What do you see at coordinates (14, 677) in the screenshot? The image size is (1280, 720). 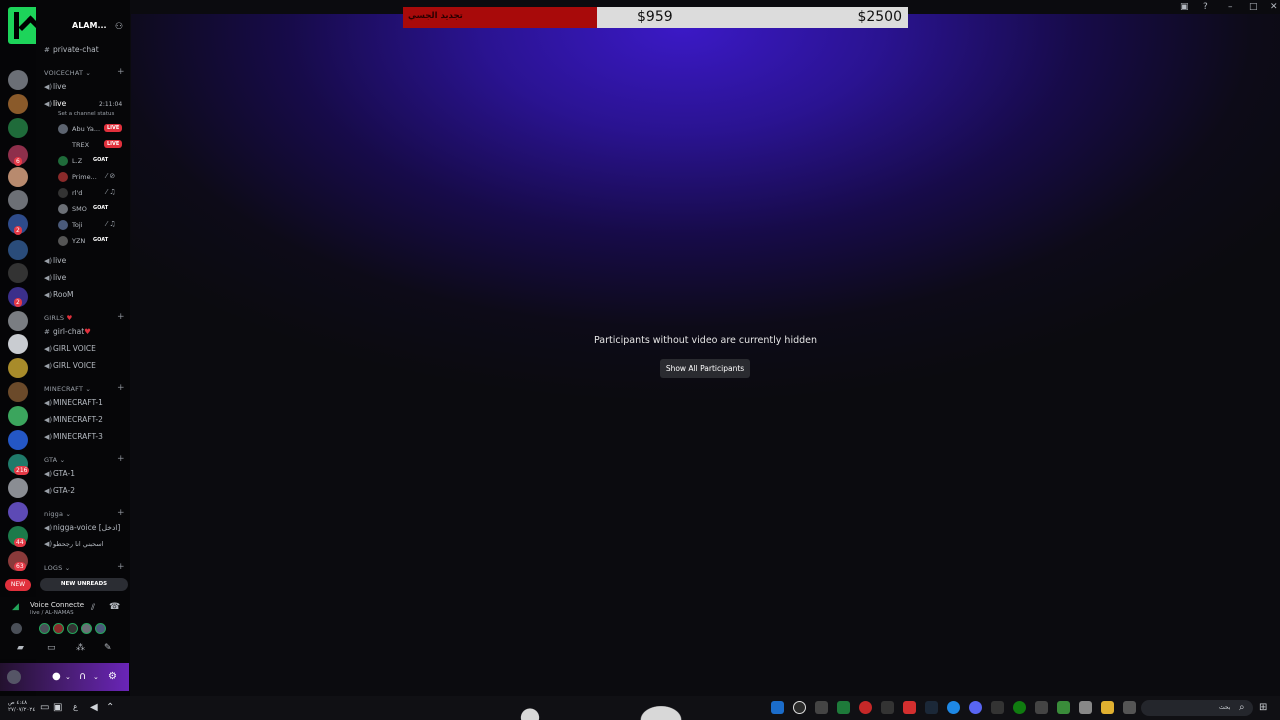 I see `user-avatar` at bounding box center [14, 677].